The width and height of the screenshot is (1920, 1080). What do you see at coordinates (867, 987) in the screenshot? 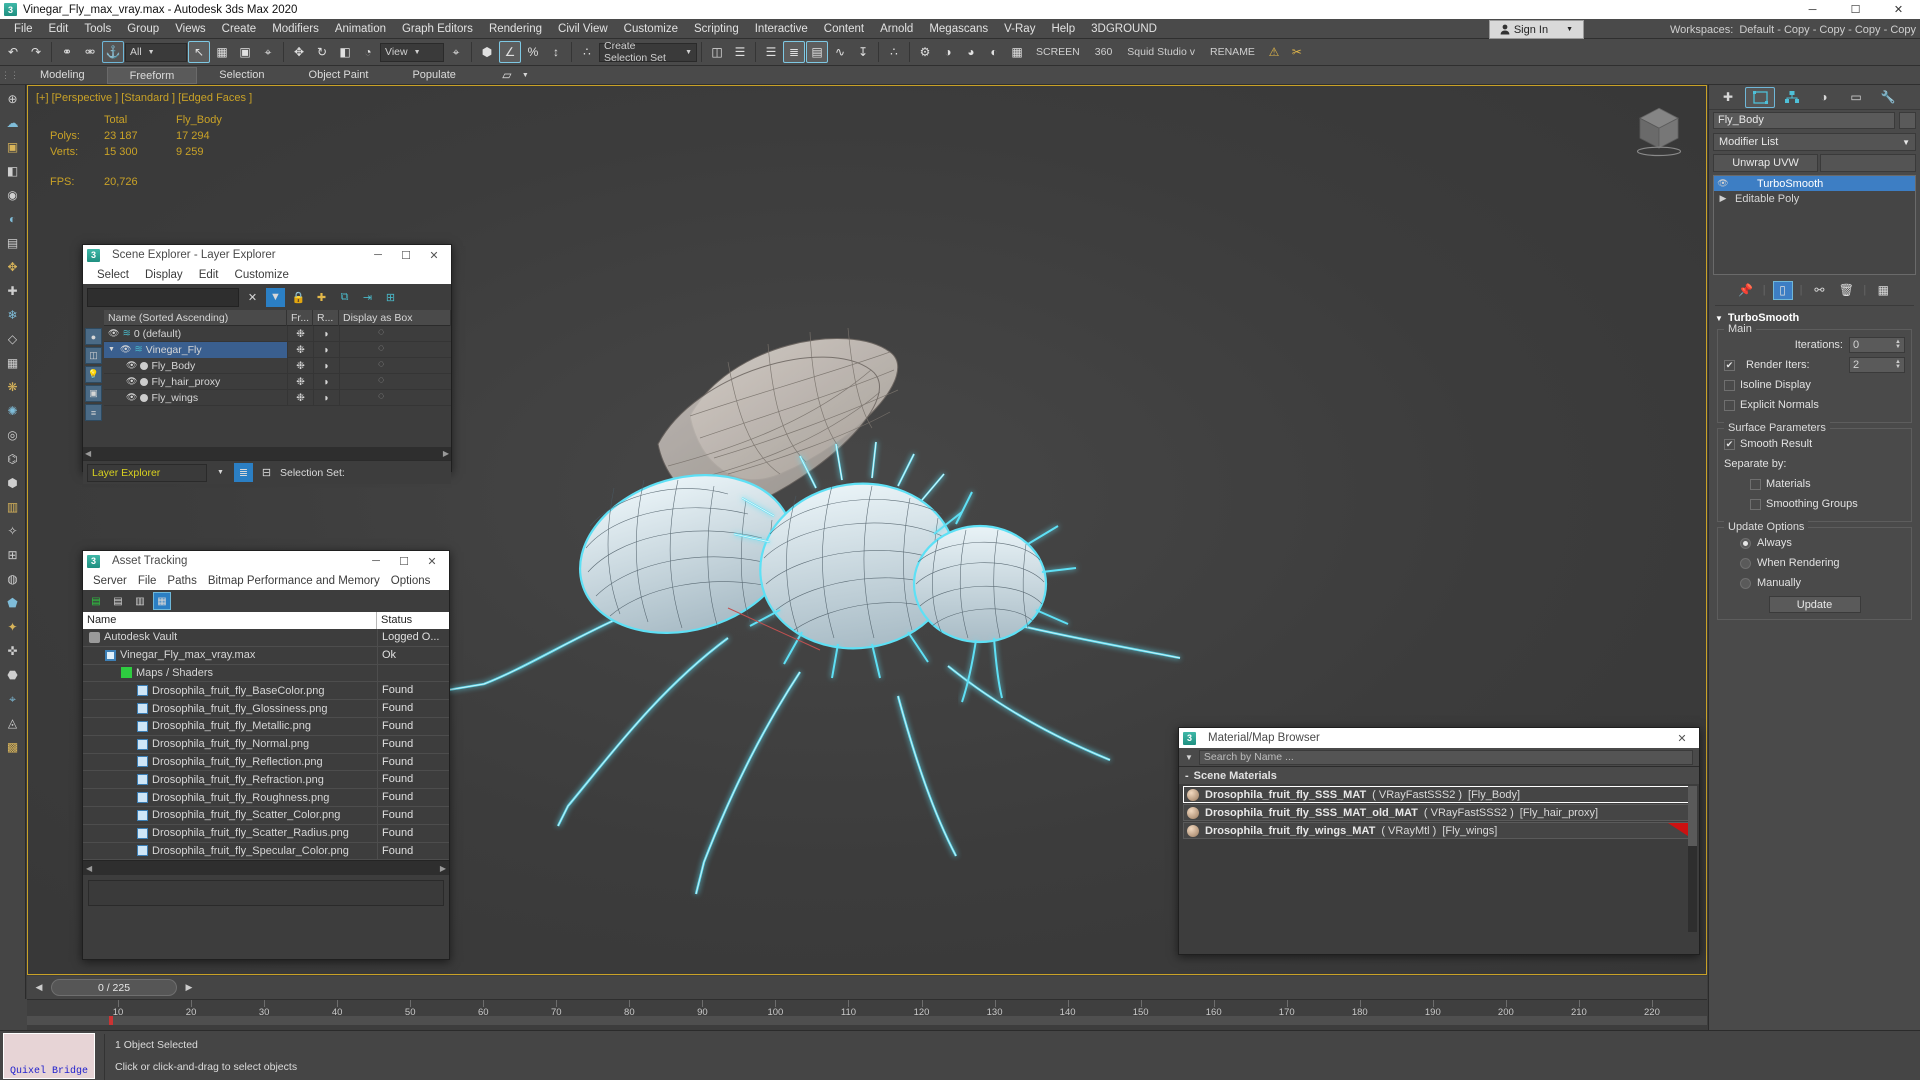
I see `timeline-bar: ◀ 0 / 225 ▶` at bounding box center [867, 987].